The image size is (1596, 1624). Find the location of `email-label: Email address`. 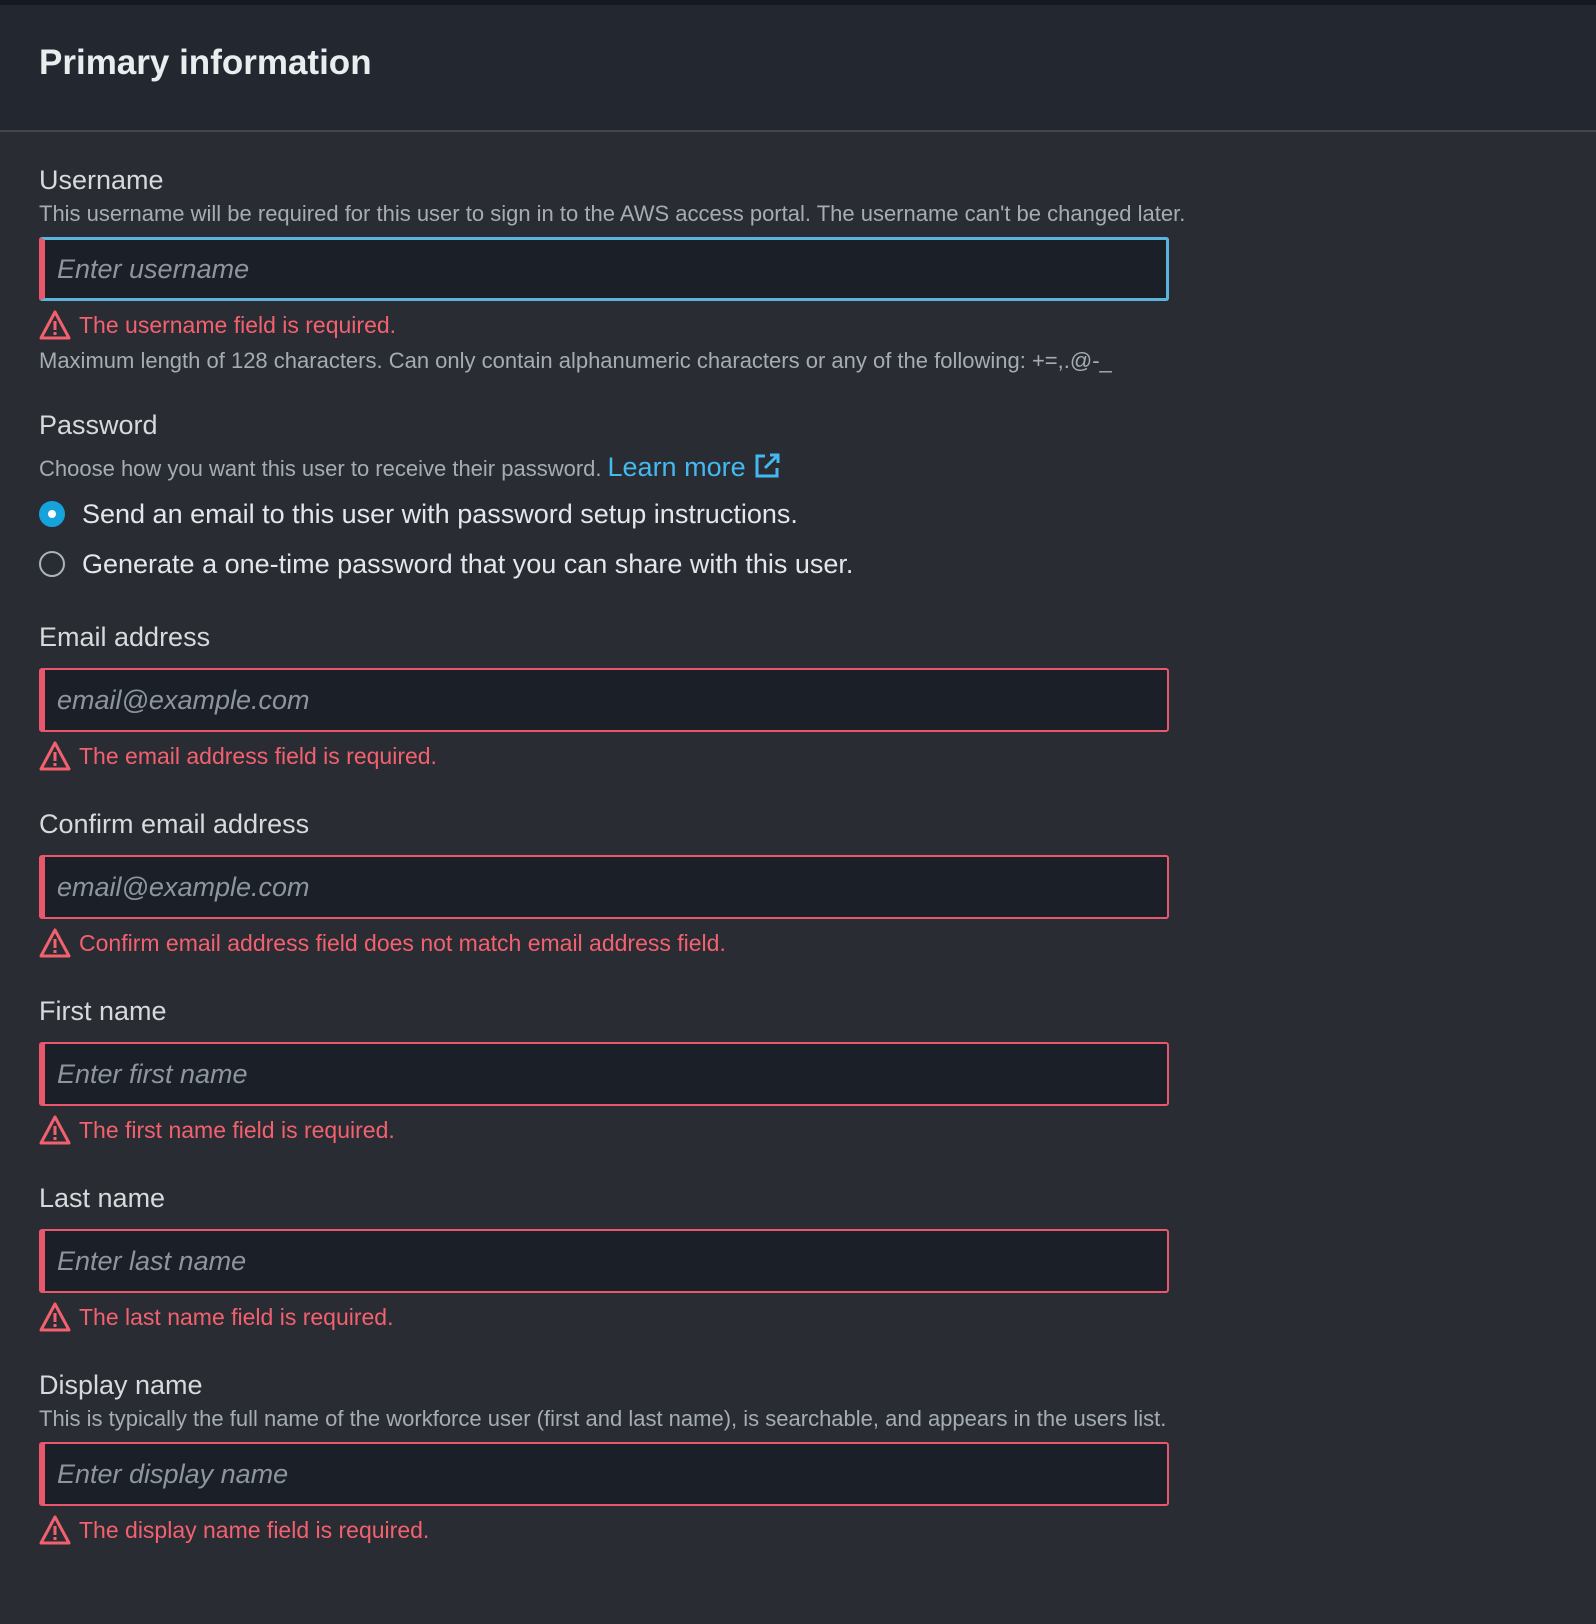

email-label: Email address is located at coordinates (125, 637).